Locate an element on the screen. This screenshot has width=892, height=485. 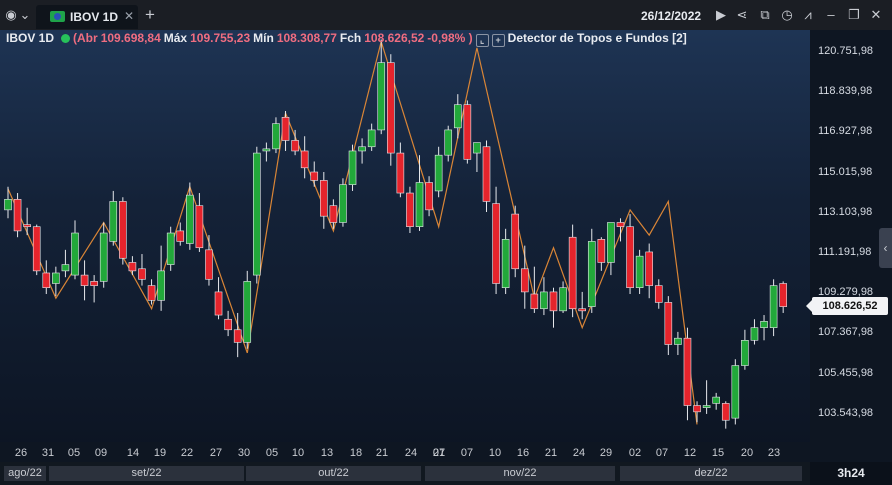
current-date: 26/12/2022 is located at coordinates (671, 16).